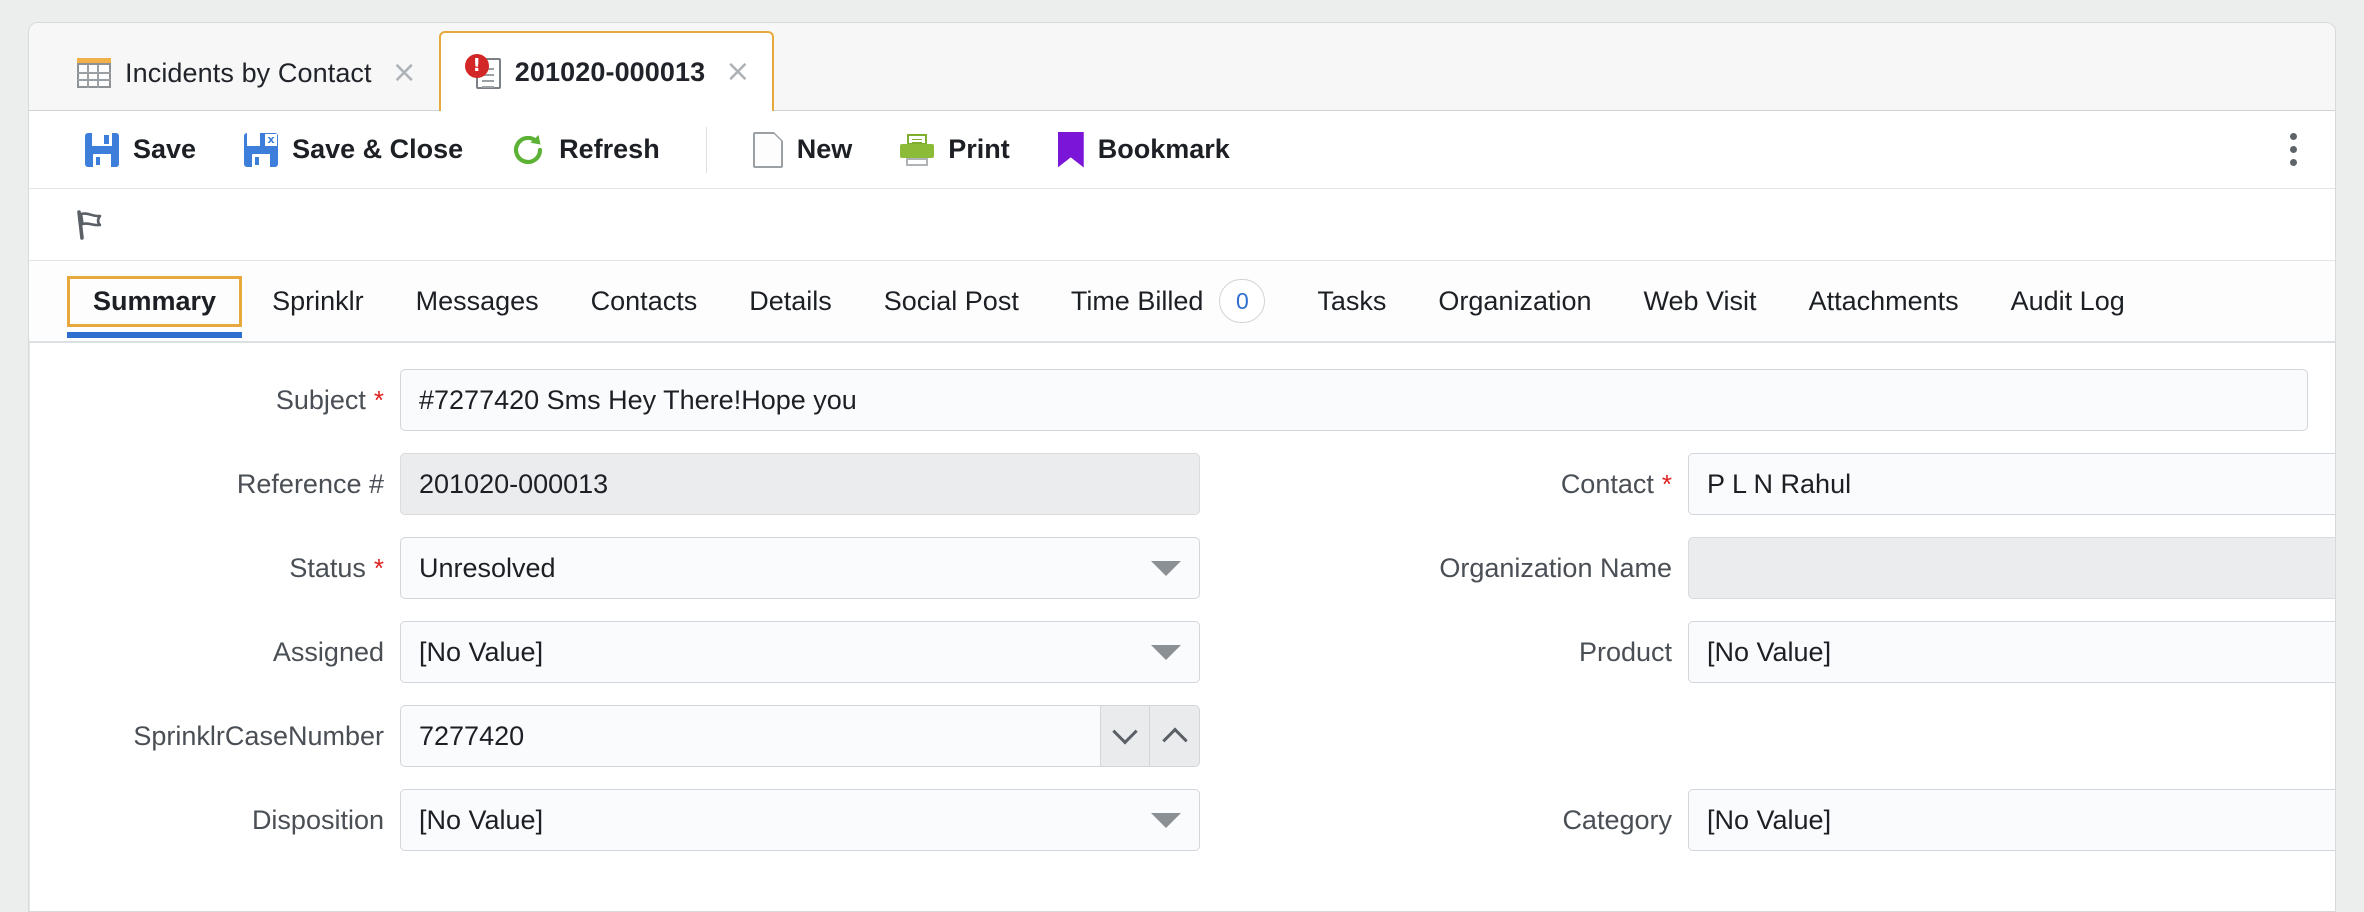 This screenshot has height=912, width=2364. I want to click on time-billed-count-badge: 0, so click(1242, 301).